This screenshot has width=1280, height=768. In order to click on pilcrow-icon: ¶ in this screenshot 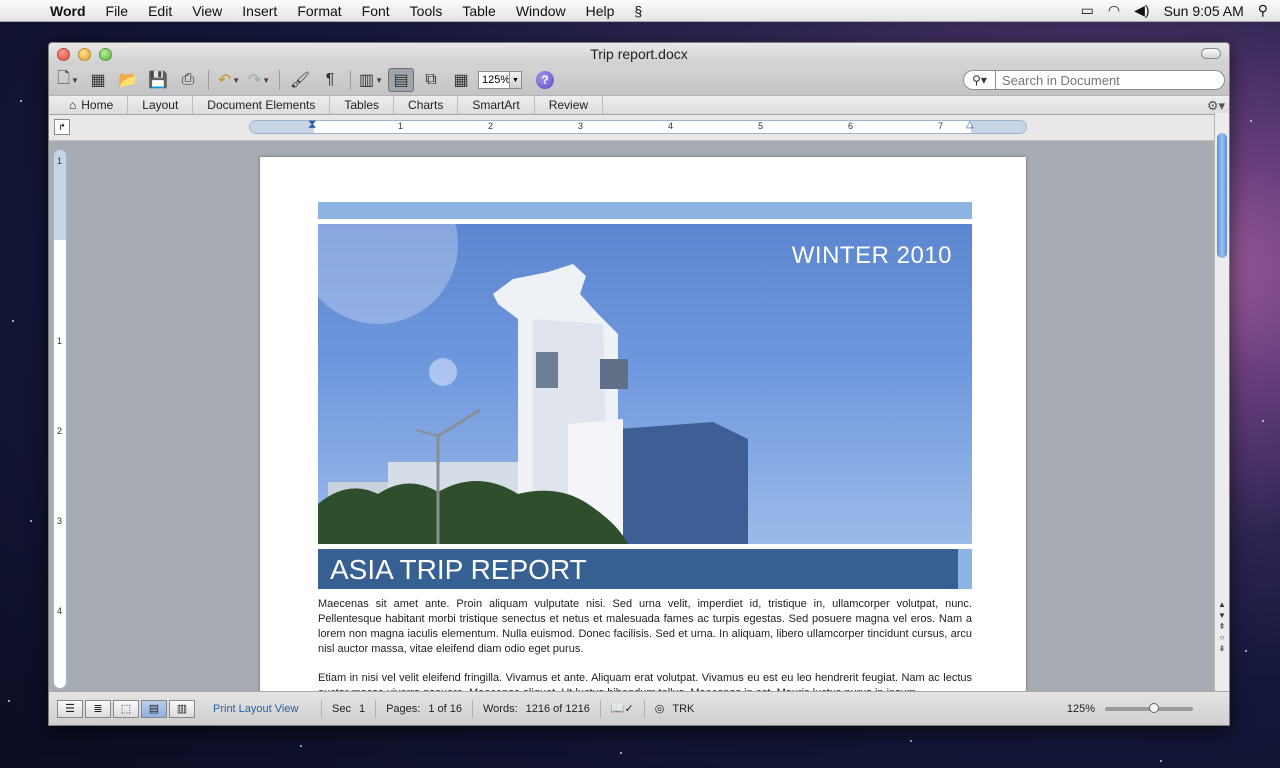, I will do `click(330, 79)`.